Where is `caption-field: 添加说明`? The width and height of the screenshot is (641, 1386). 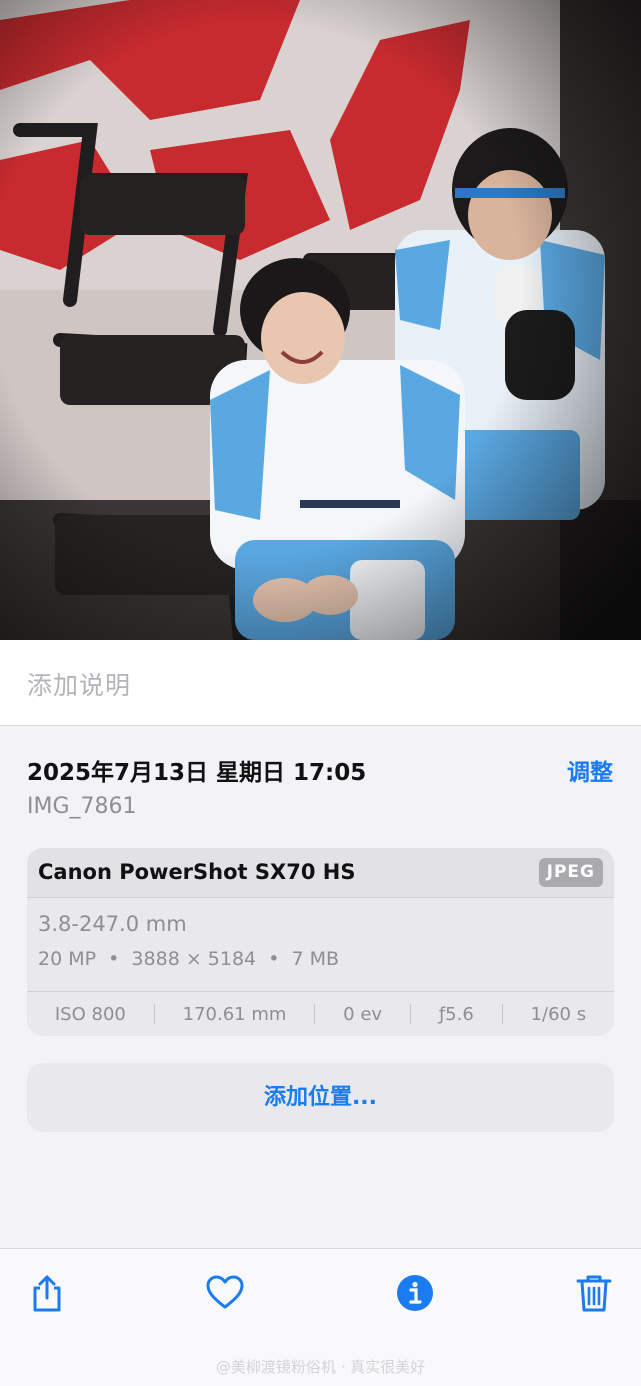
caption-field: 添加说明 is located at coordinates (320, 683).